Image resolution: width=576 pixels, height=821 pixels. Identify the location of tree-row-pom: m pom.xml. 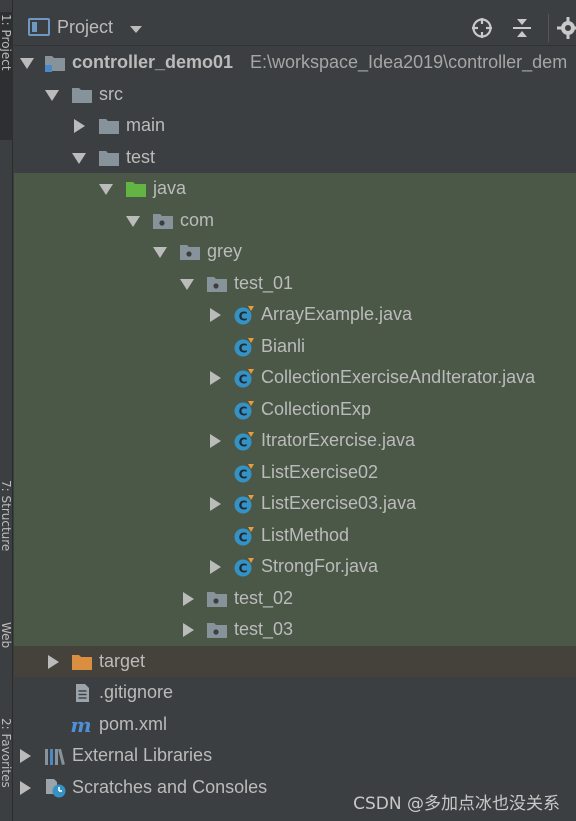
(295, 725).